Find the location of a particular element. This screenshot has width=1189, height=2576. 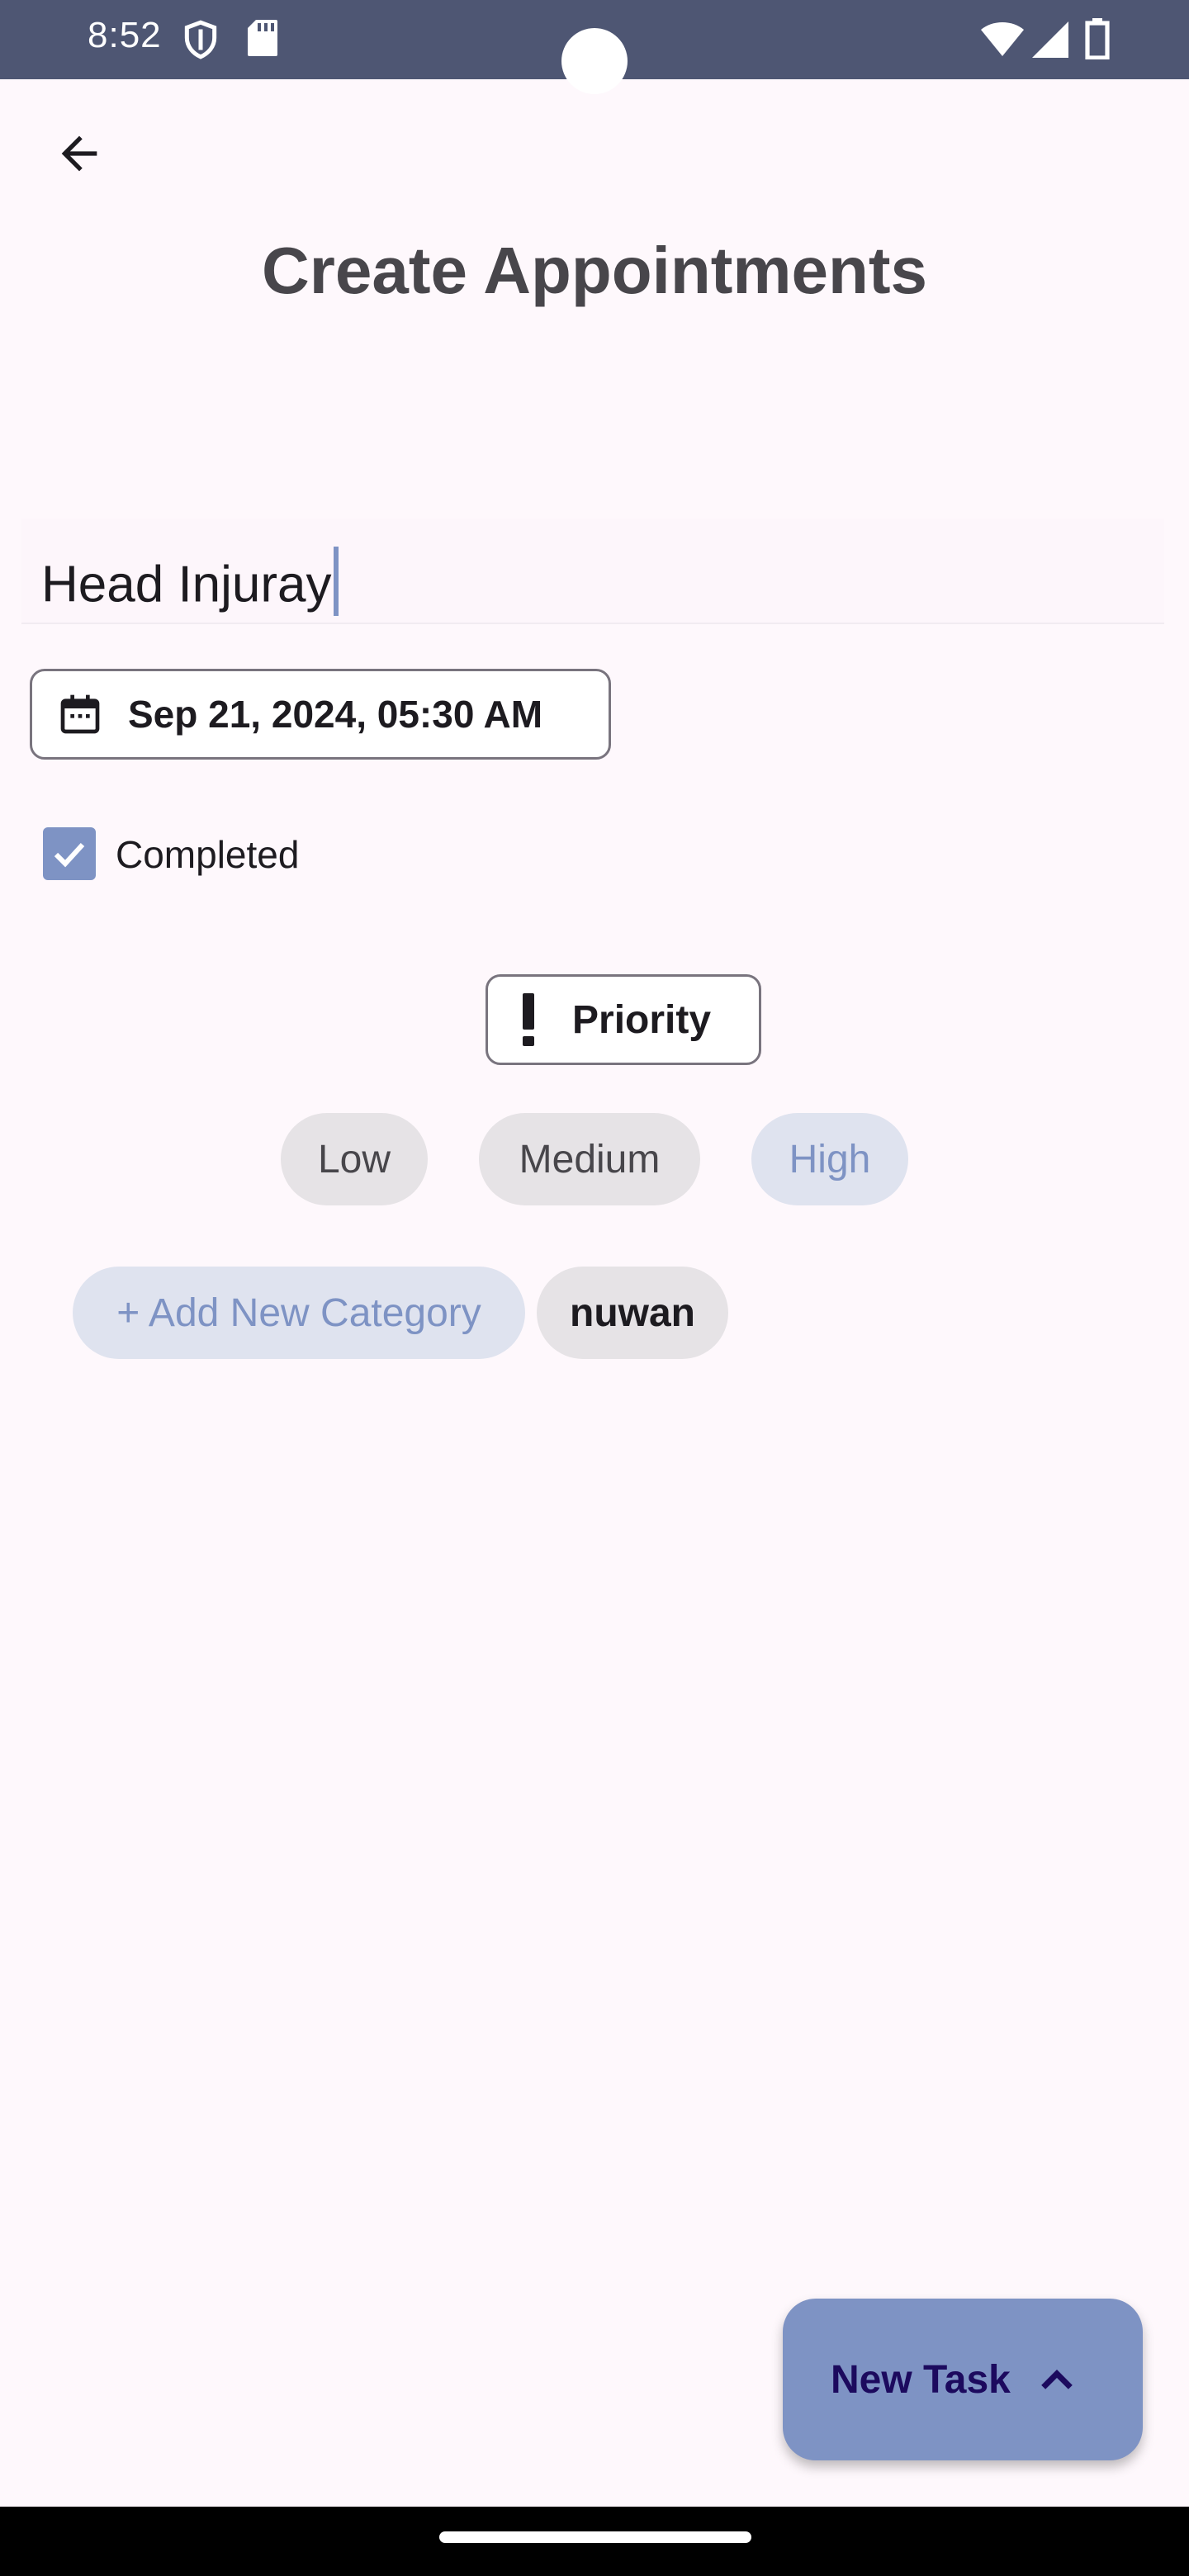

check-icon is located at coordinates (69, 855).